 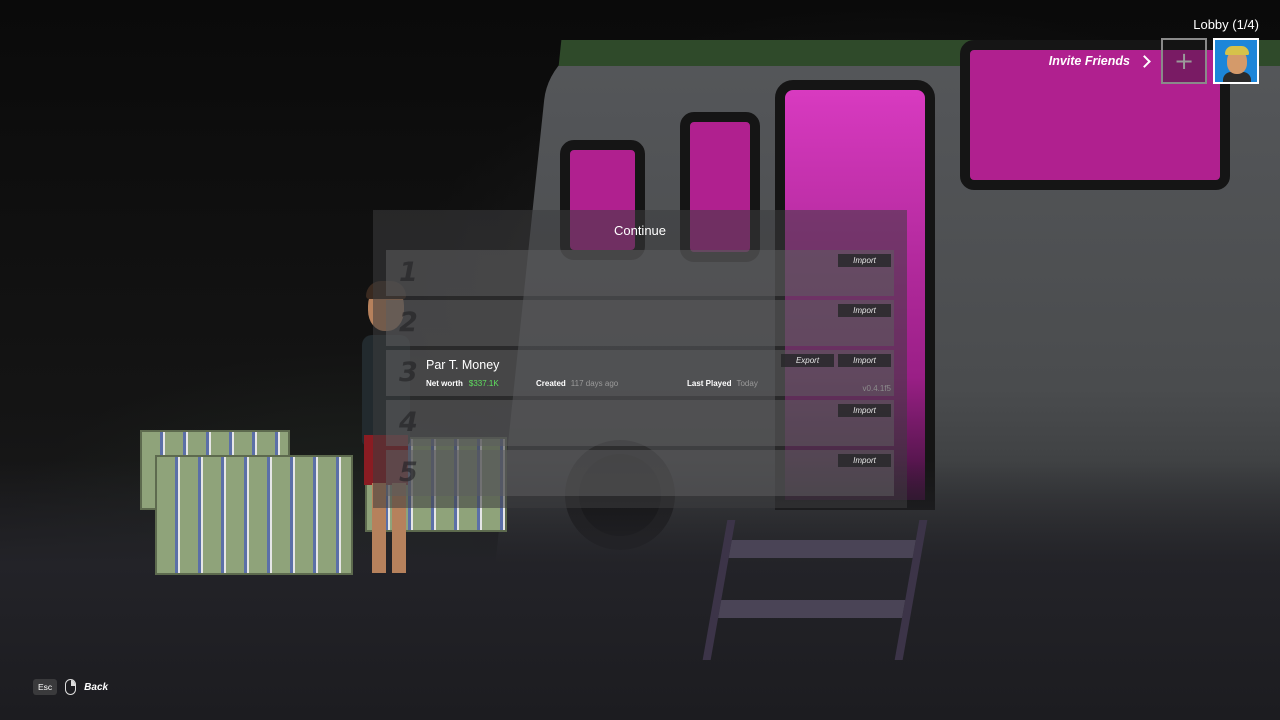 What do you see at coordinates (640, 323) in the screenshot?
I see `save-slot-2: 2 Import` at bounding box center [640, 323].